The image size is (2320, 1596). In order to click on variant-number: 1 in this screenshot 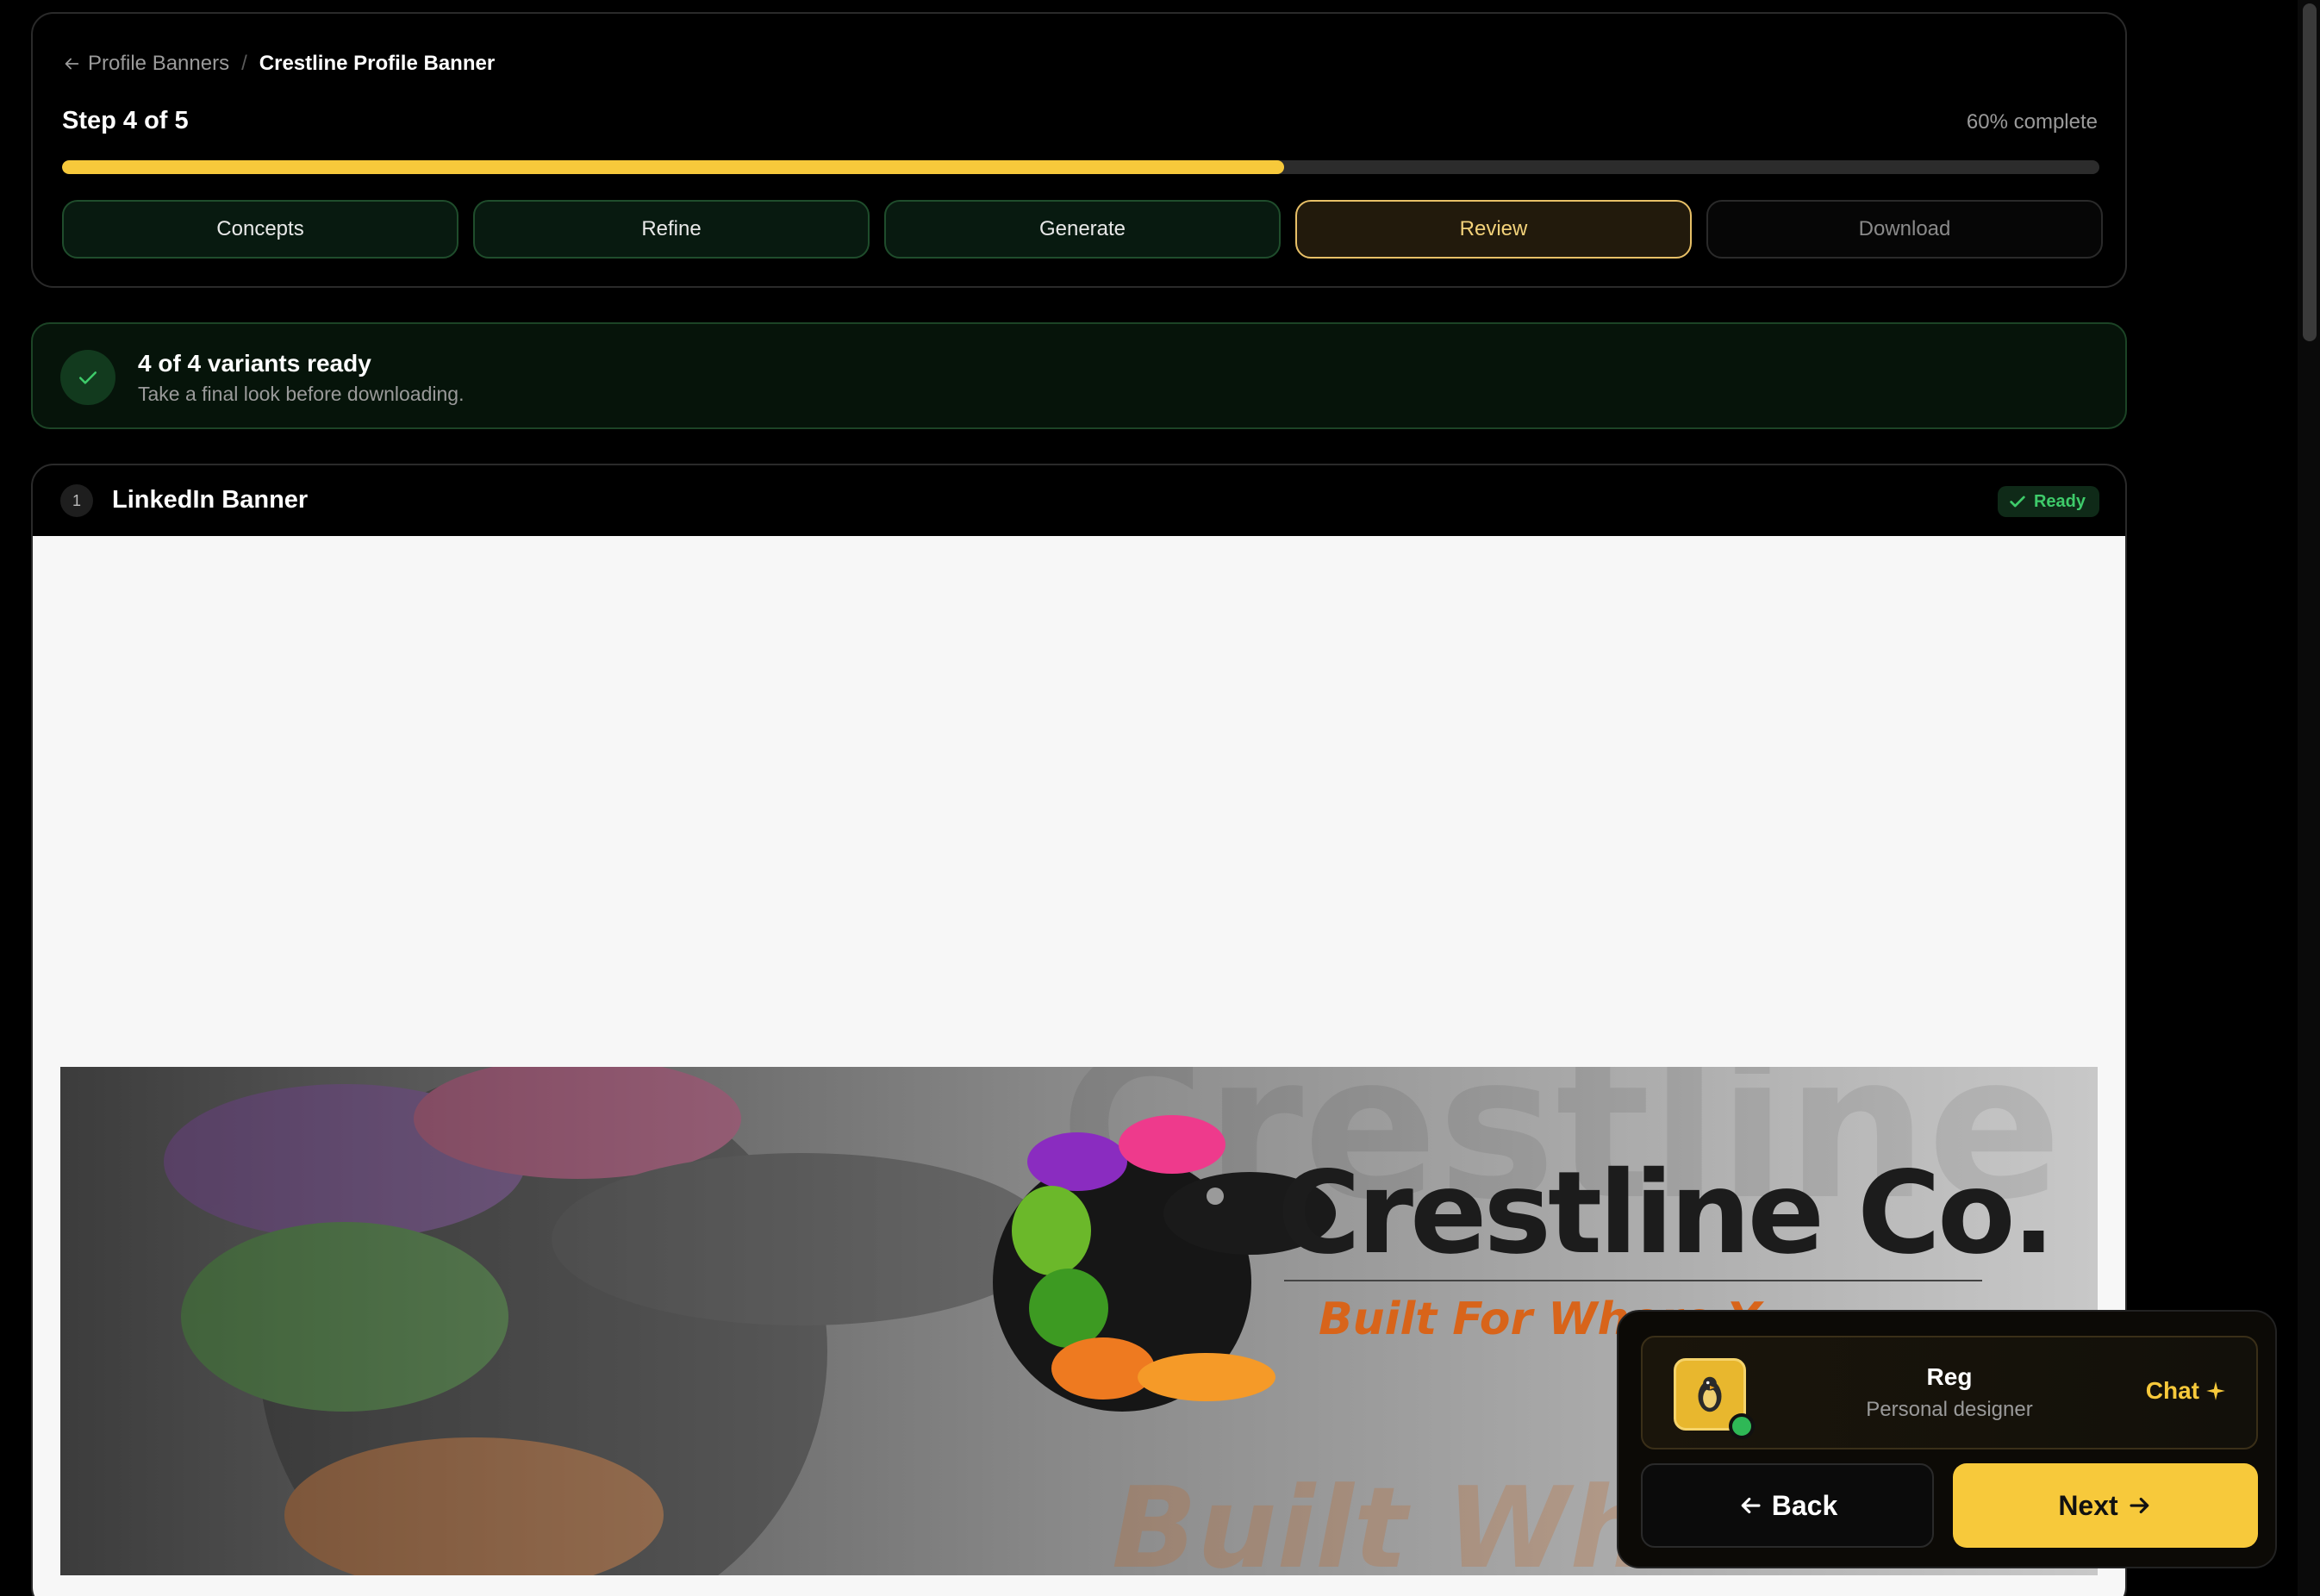, I will do `click(77, 500)`.